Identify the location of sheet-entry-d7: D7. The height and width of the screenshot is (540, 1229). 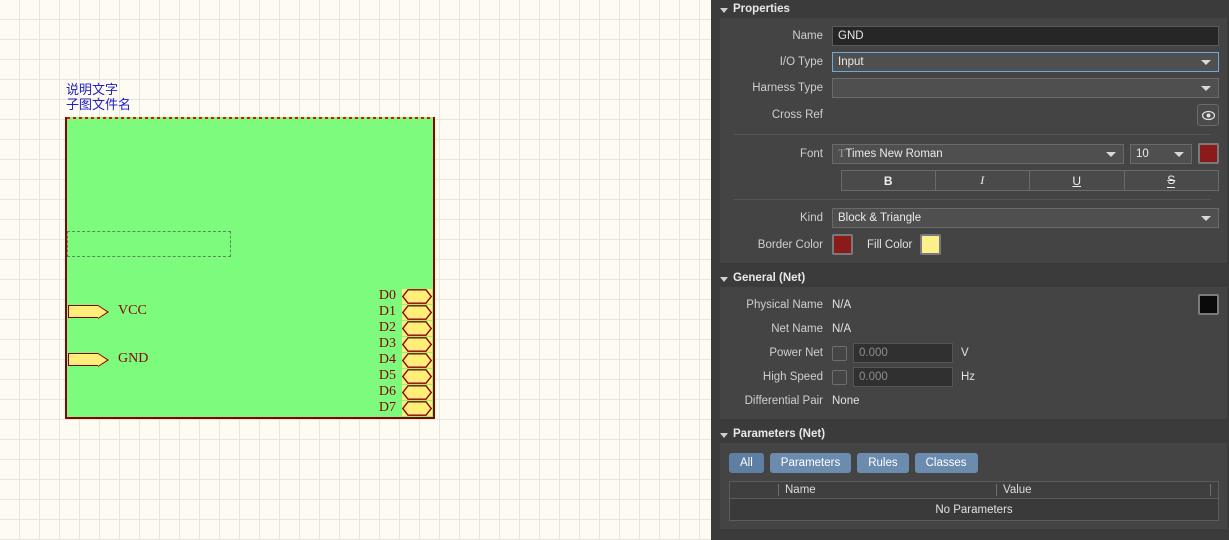
(405, 408).